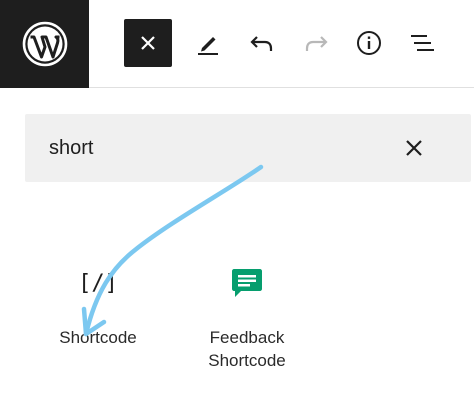 The image size is (474, 416). I want to click on list-view-button, so click(422, 43).